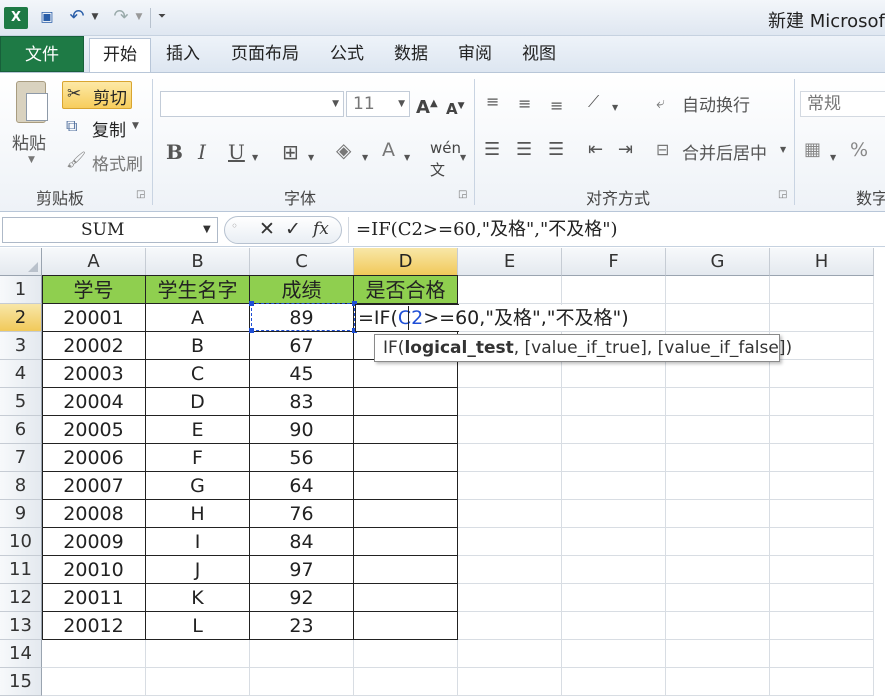  Describe the element at coordinates (492, 150) in the screenshot. I see `align-left-icon: ☰` at that location.